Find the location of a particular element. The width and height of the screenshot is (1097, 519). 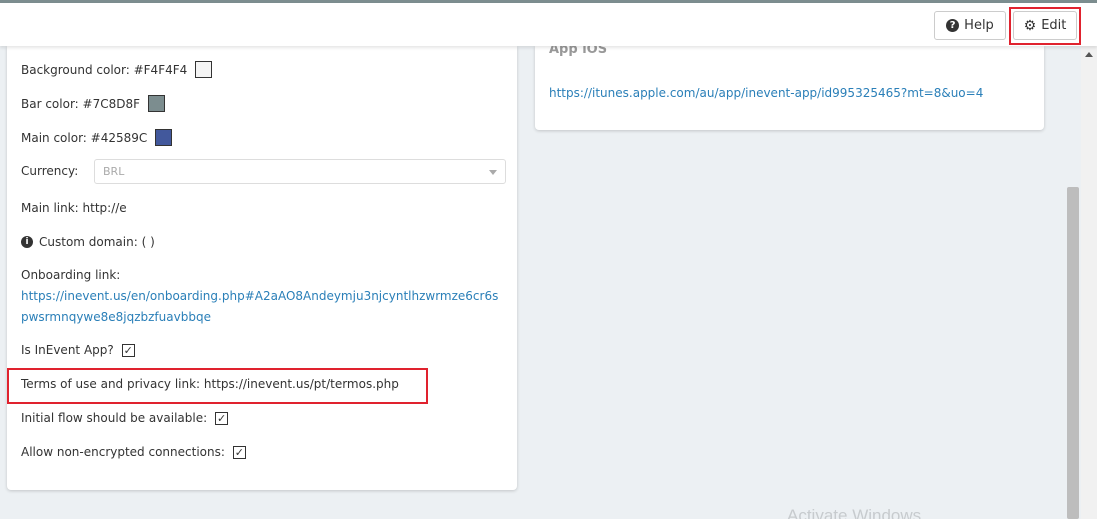

onboarding-label-row: Onboarding link: is located at coordinates (70, 275).